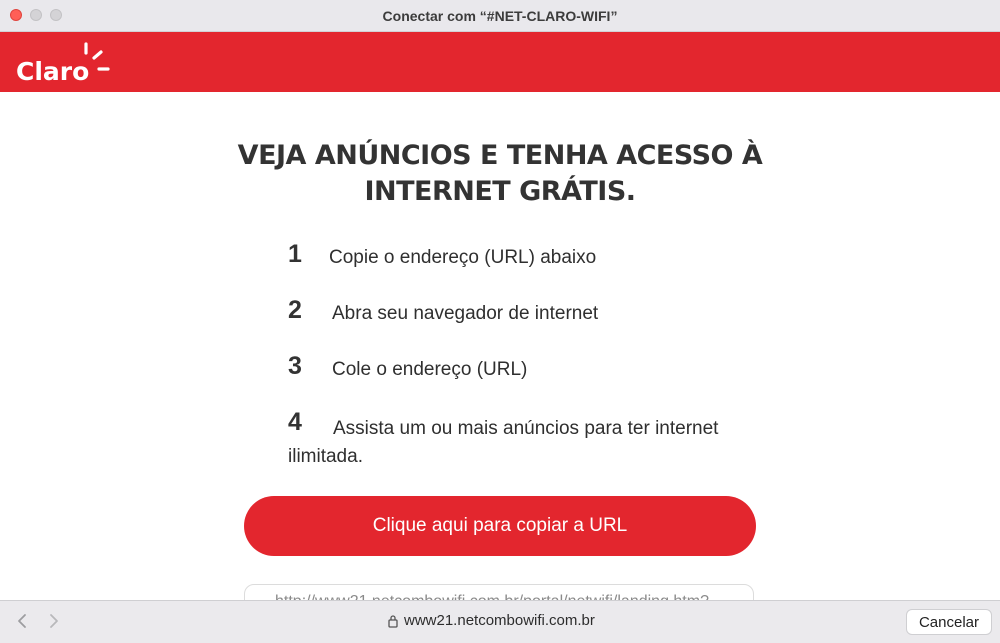 This screenshot has width=1000, height=643. What do you see at coordinates (295, 254) in the screenshot?
I see `step-number: 1` at bounding box center [295, 254].